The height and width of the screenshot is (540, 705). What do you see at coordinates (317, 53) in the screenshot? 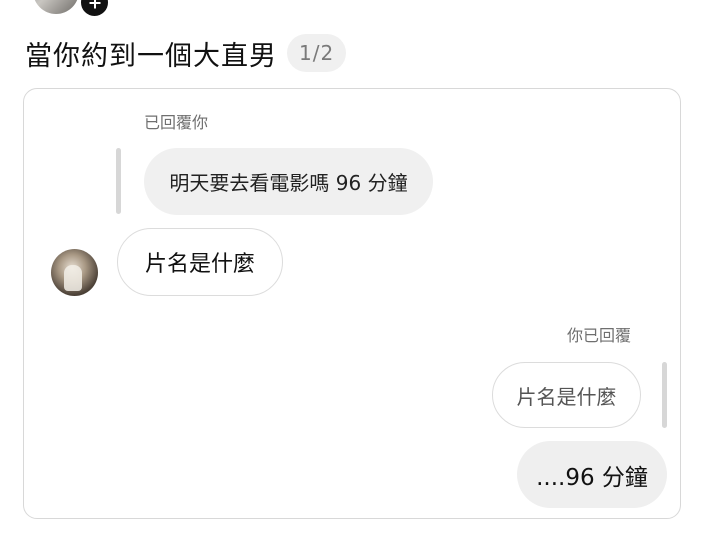
I see `page-indicator-badge: 1/2` at bounding box center [317, 53].